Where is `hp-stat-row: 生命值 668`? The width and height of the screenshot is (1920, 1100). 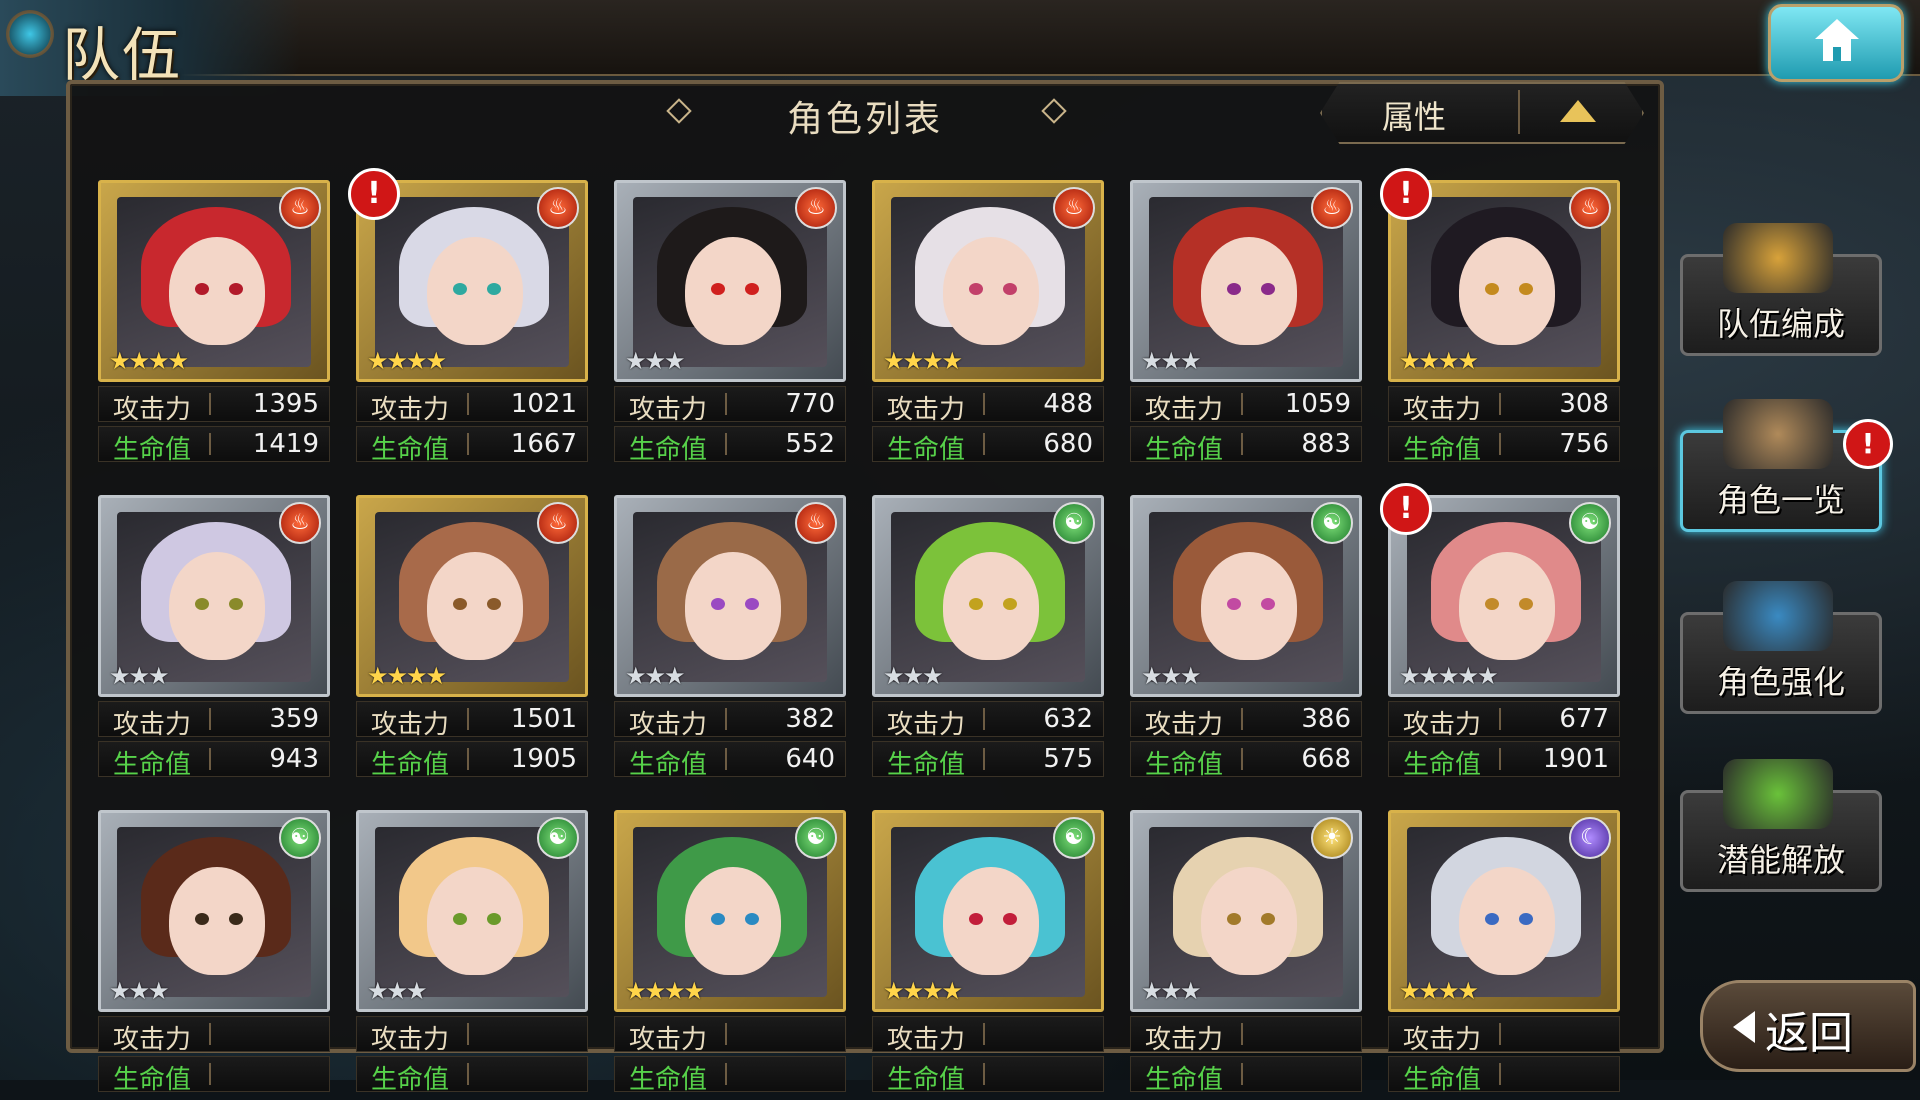 hp-stat-row: 生命值 668 is located at coordinates (1246, 760).